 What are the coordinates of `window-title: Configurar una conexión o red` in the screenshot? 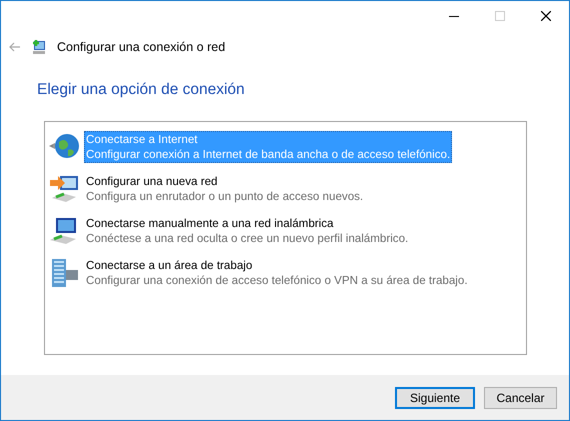 It's located at (141, 47).